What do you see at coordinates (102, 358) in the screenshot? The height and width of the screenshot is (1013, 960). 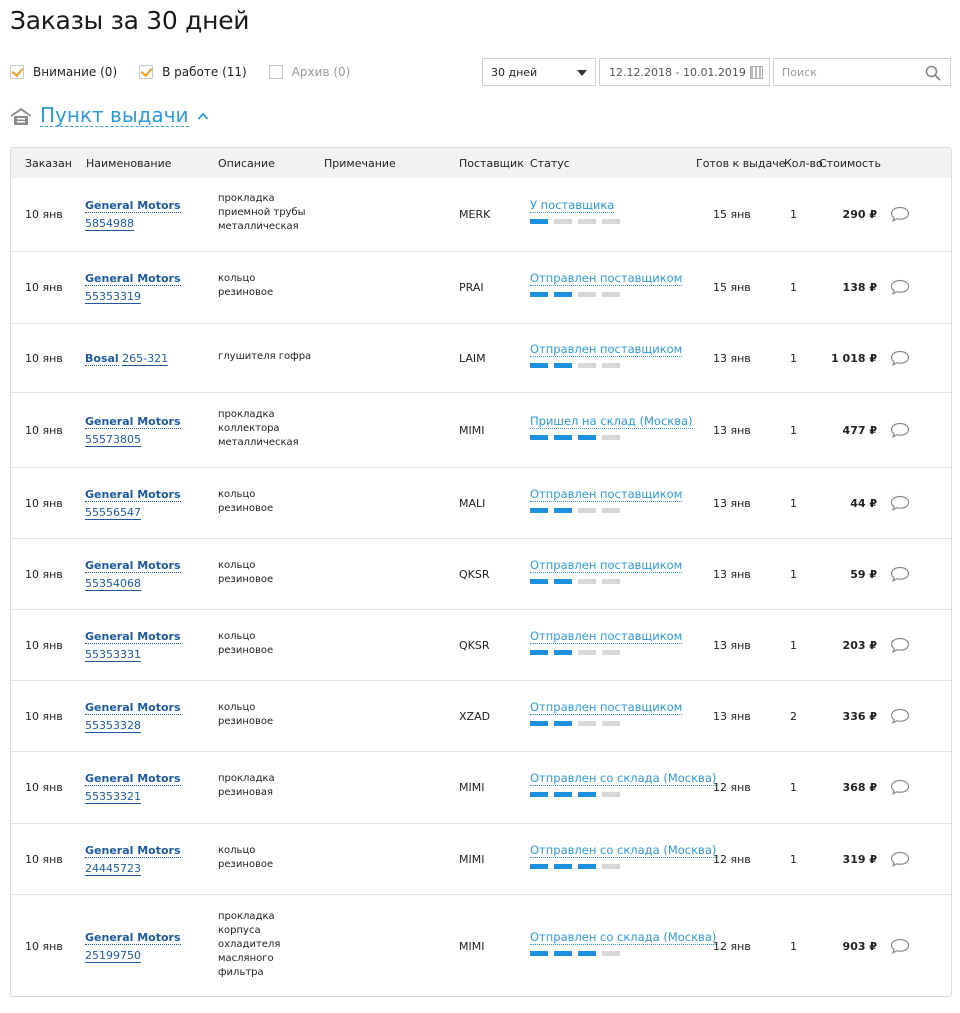 I see `manufacturer-link: Bosal` at bounding box center [102, 358].